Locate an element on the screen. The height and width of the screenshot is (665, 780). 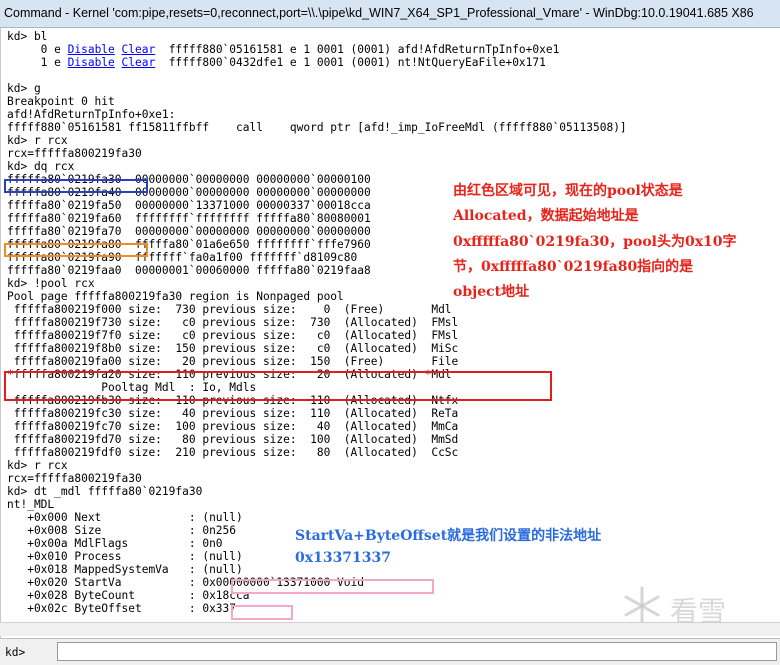
output-line: nt!_MDL is located at coordinates (31, 504).